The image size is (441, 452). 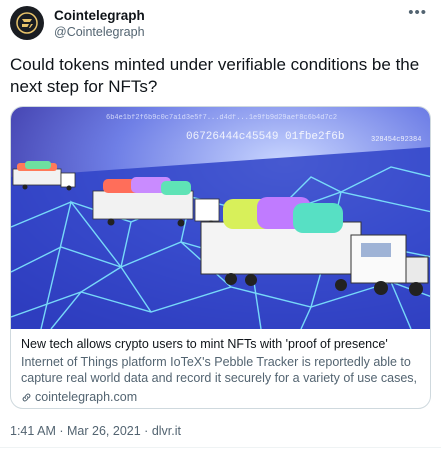 I want to click on cointelegraph-logo-icon, so click(x=27, y=23).